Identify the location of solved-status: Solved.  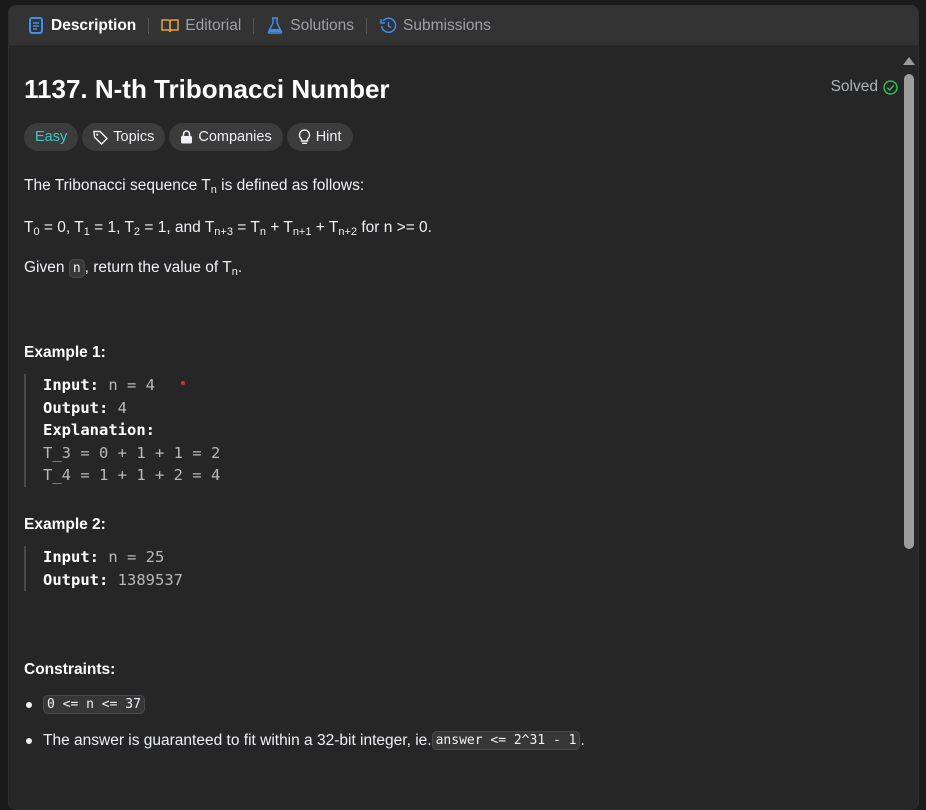
(864, 87).